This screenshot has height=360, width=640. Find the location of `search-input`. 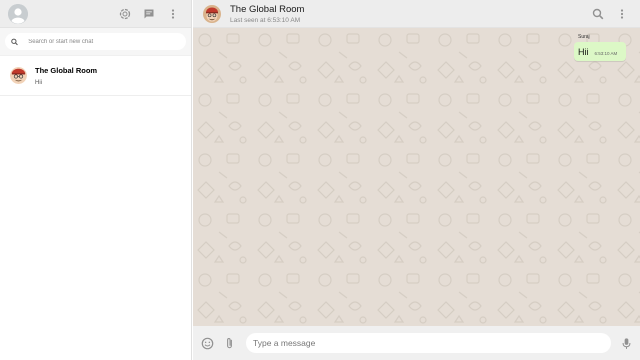

search-input is located at coordinates (104, 41).